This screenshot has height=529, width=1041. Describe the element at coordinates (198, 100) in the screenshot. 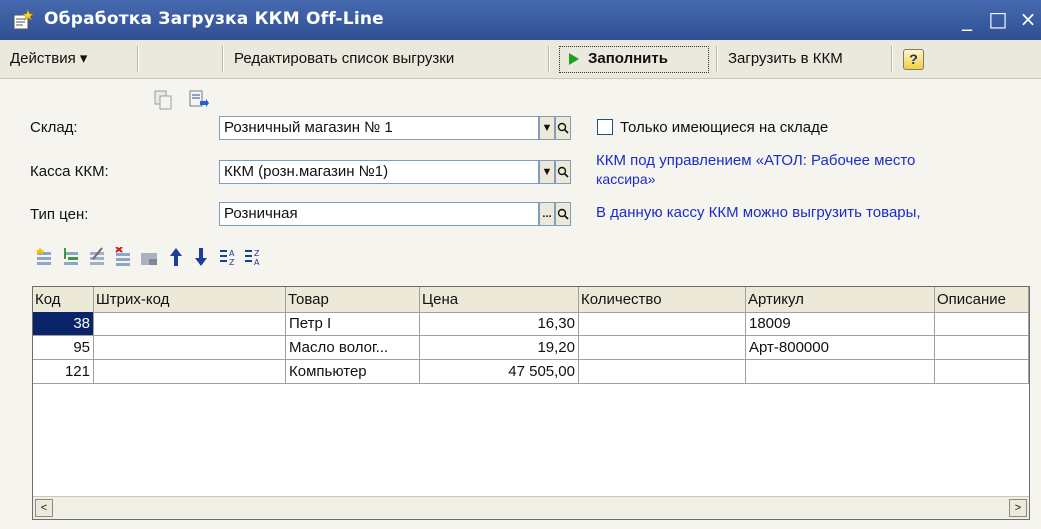

I see `paste-icon` at that location.